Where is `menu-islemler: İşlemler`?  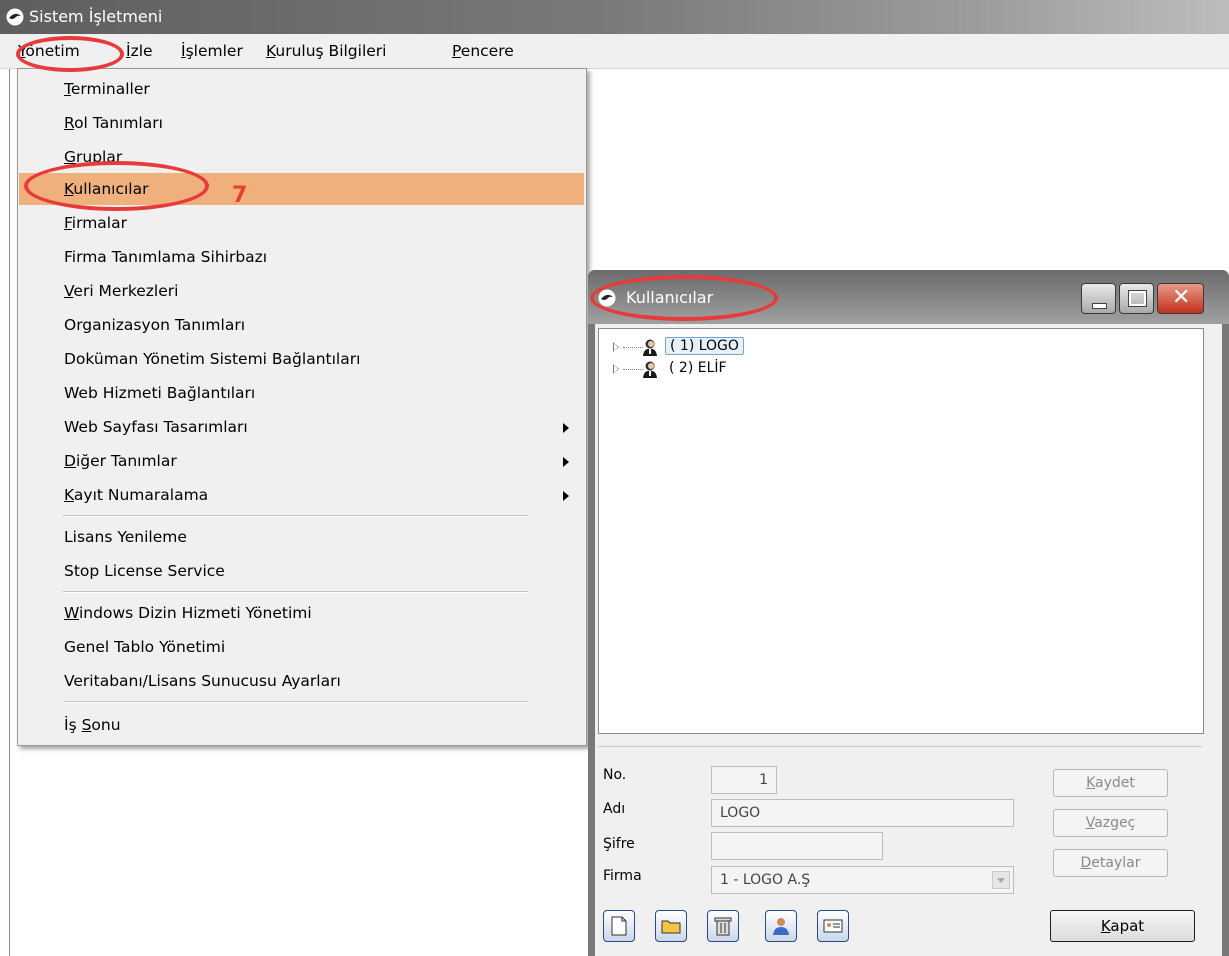
menu-islemler: İşlemler is located at coordinates (212, 51).